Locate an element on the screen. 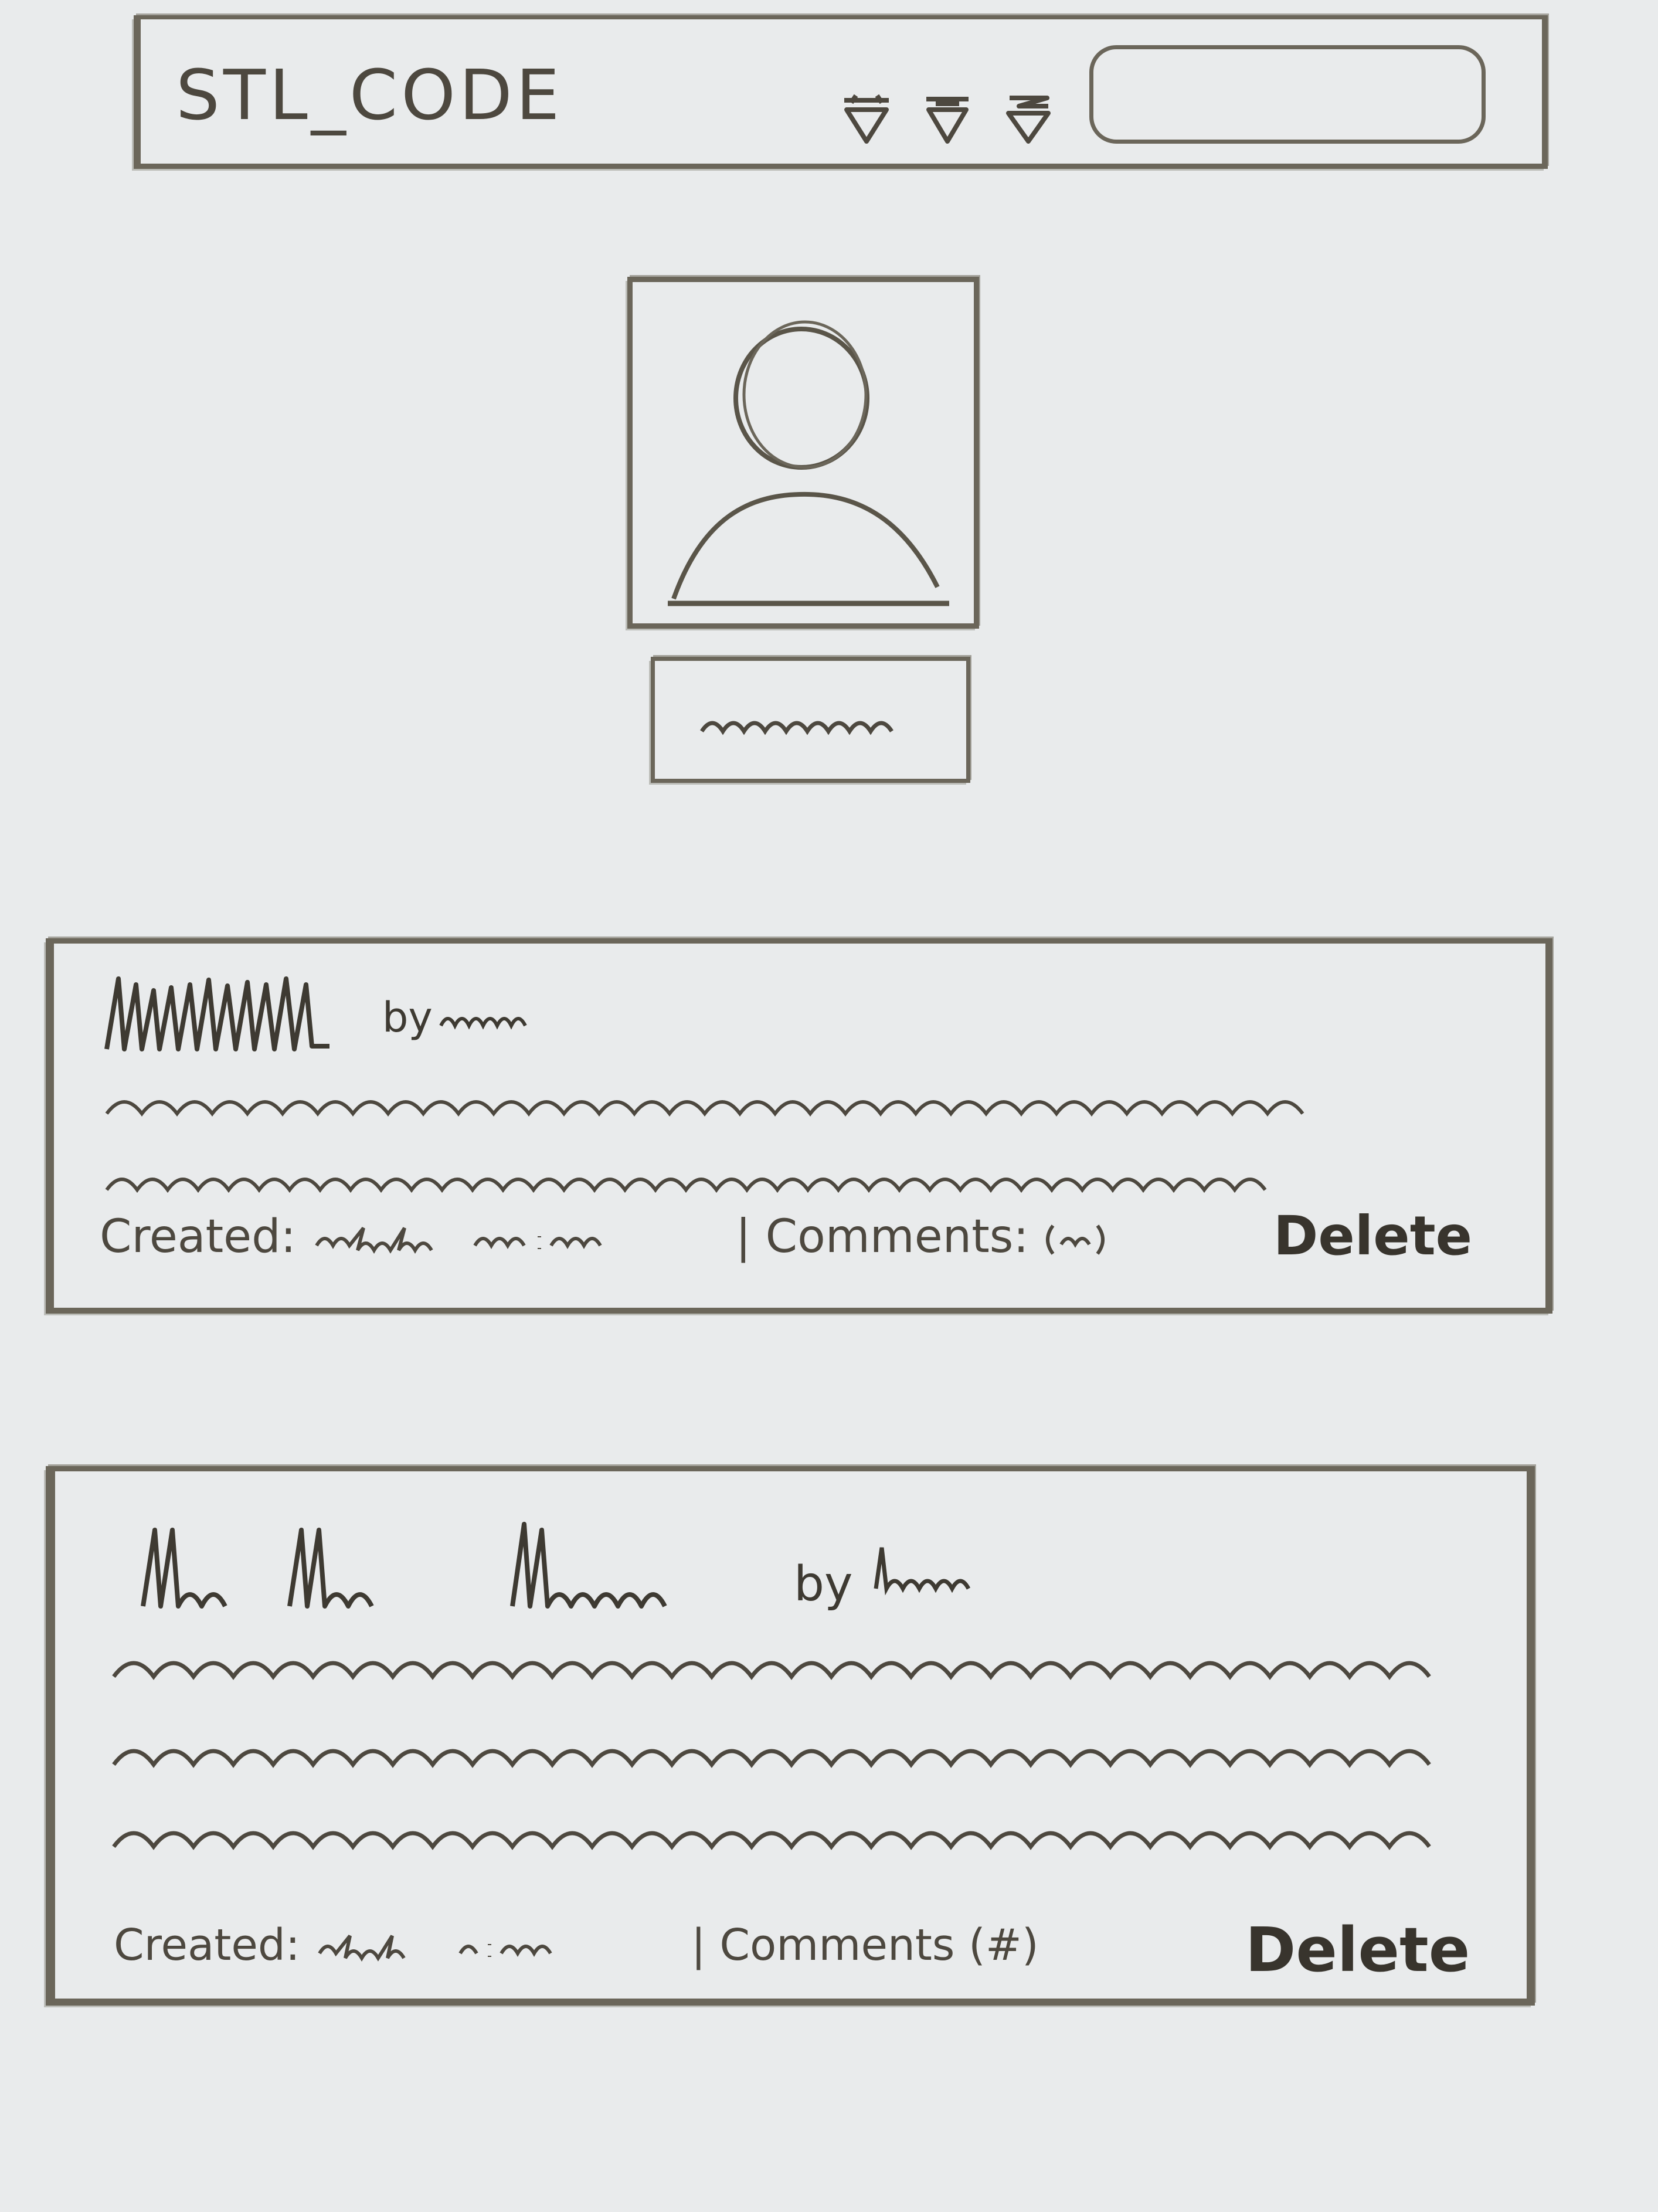  profile-username is located at coordinates (810, 720).